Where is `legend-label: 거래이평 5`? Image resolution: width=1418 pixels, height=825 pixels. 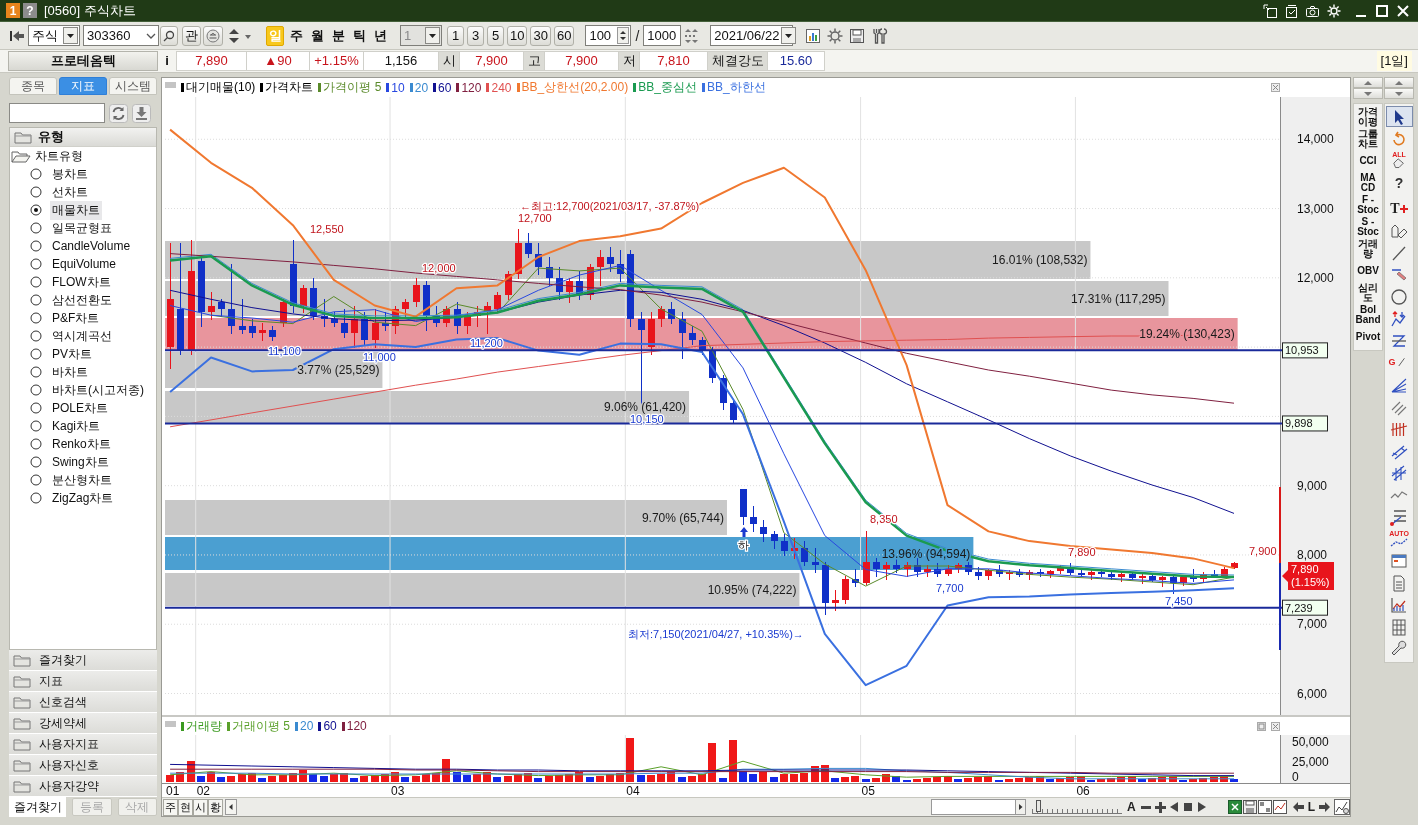
legend-label: 거래이평 5 is located at coordinates (261, 726).